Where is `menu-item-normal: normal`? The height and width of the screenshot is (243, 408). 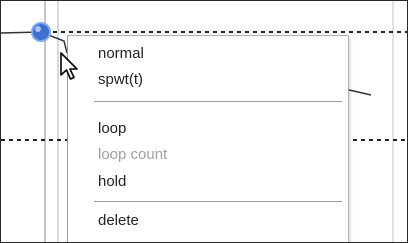 menu-item-normal: normal is located at coordinates (121, 54).